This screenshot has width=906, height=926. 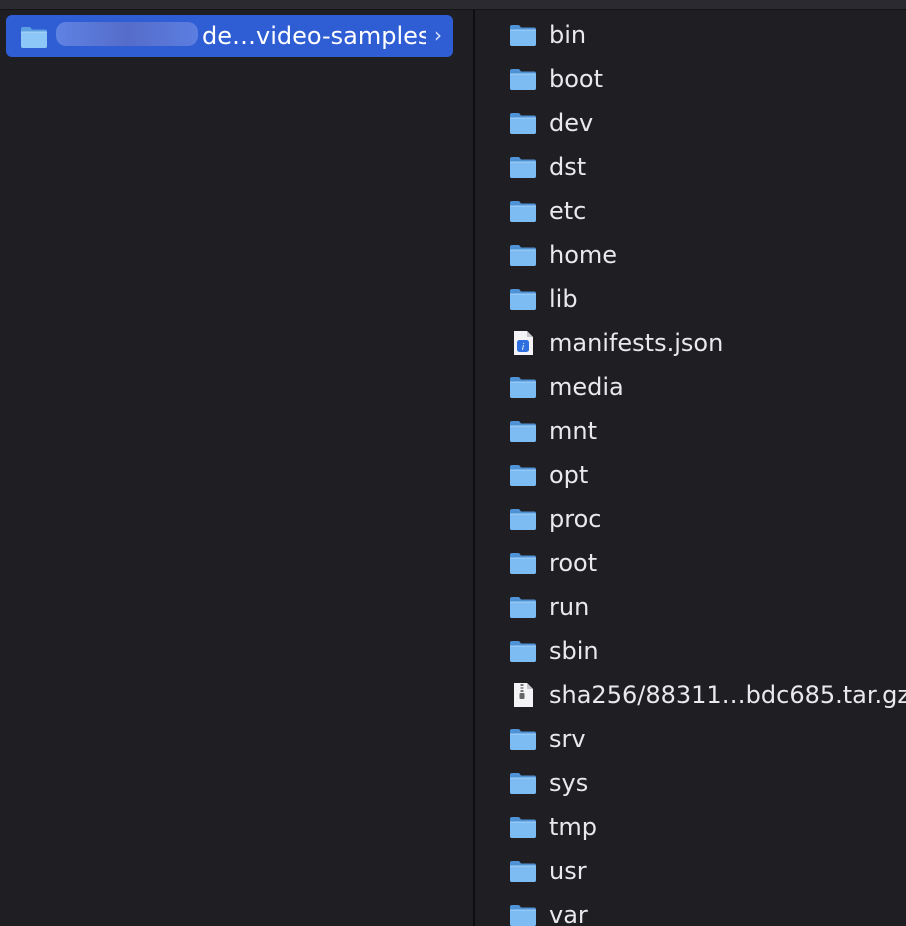 I want to click on item-name: home, so click(x=583, y=255).